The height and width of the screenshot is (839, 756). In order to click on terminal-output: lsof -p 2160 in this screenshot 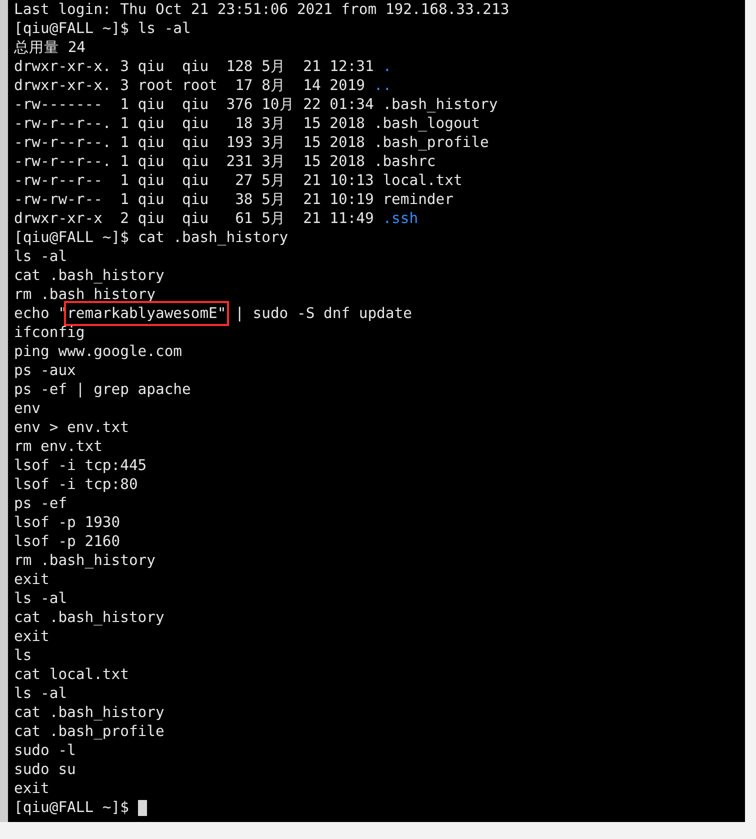, I will do `click(67, 541)`.